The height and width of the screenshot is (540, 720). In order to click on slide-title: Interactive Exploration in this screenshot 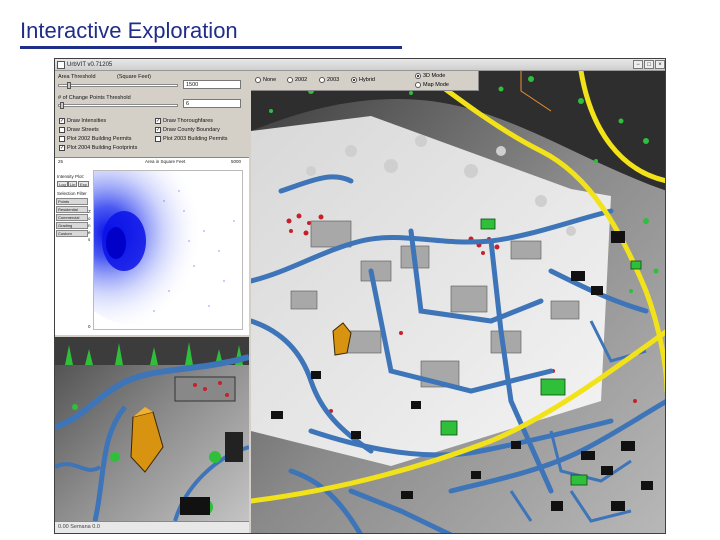, I will do `click(129, 30)`.